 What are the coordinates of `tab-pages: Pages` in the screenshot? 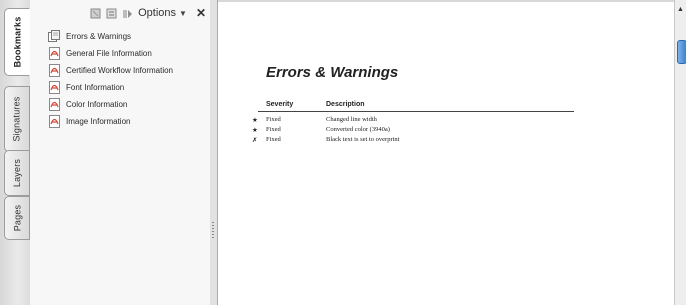 It's located at (17, 218).